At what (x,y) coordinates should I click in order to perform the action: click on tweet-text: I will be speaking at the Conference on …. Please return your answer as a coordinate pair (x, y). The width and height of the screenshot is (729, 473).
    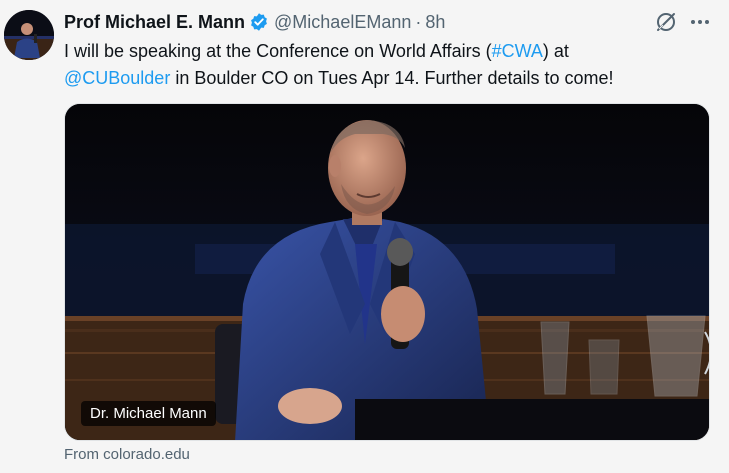
    Looking at the image, I should click on (384, 65).